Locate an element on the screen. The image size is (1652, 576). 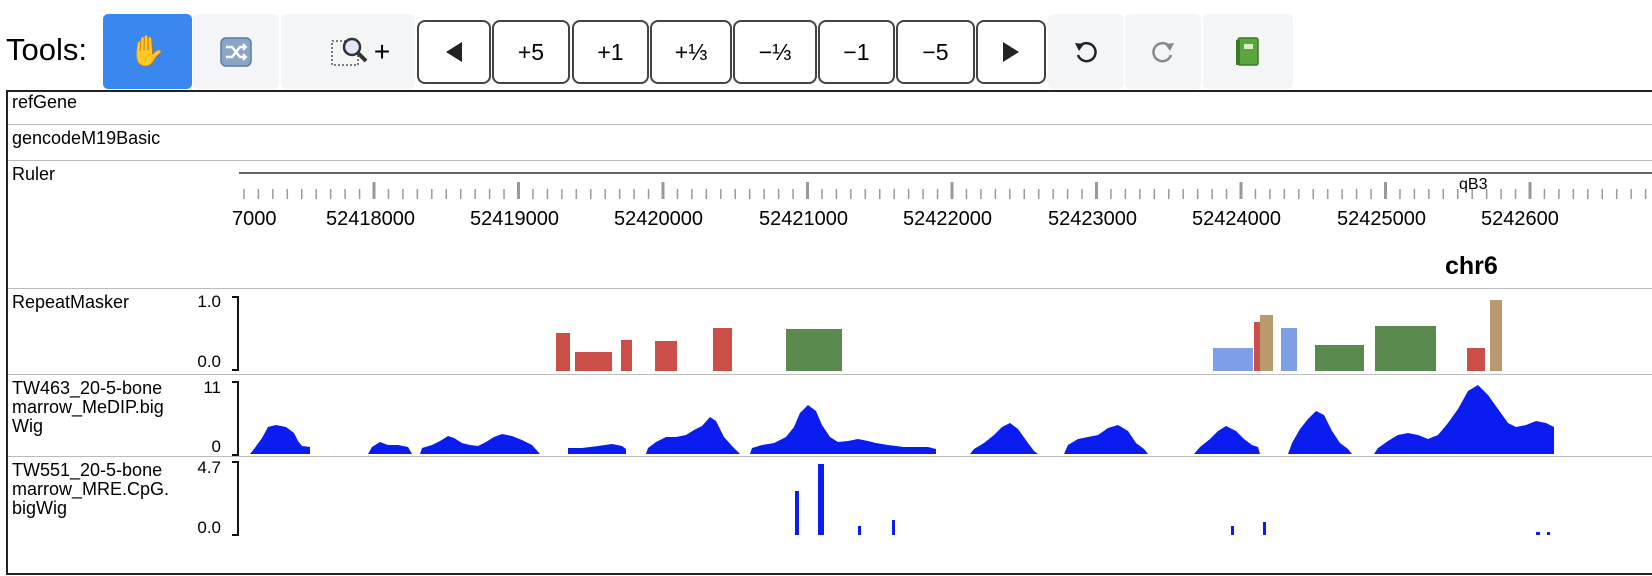
pan-left-button is located at coordinates (454, 52).